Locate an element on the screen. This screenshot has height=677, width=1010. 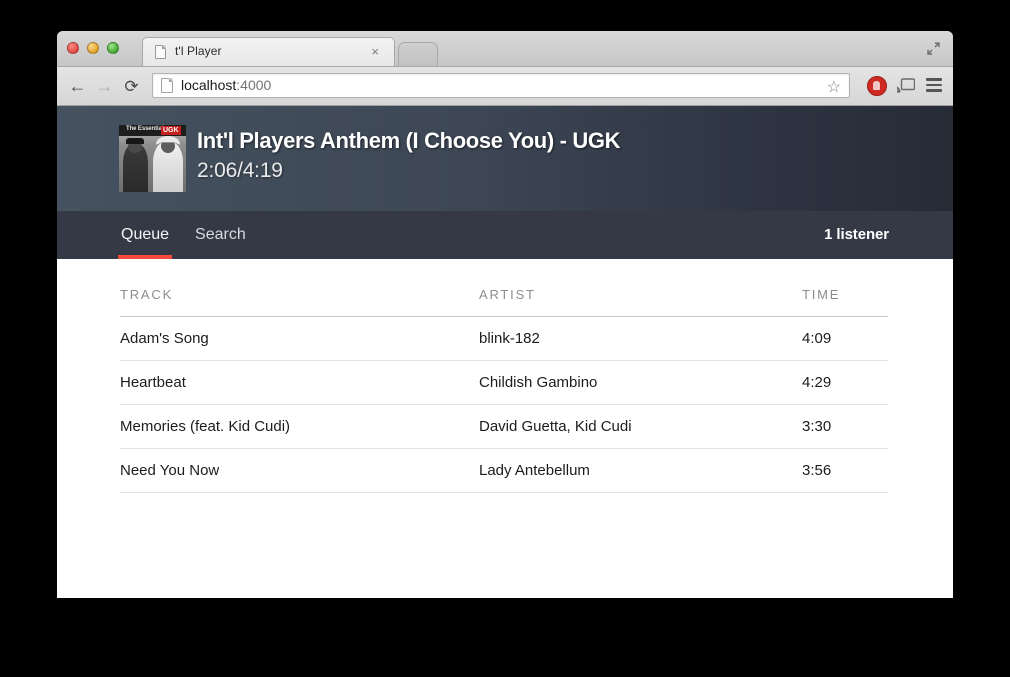
column-header-artist: ARTIST is located at coordinates (640, 302).